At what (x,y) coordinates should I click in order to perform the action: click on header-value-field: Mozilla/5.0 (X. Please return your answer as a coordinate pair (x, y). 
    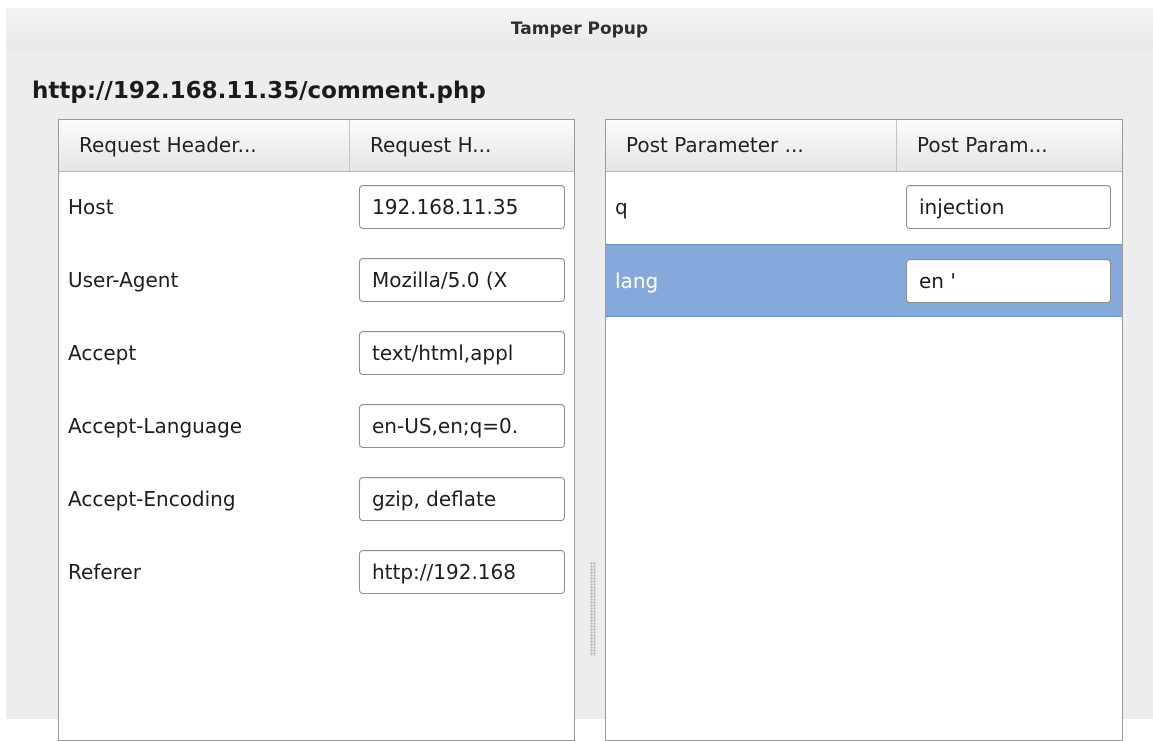
    Looking at the image, I should click on (462, 280).